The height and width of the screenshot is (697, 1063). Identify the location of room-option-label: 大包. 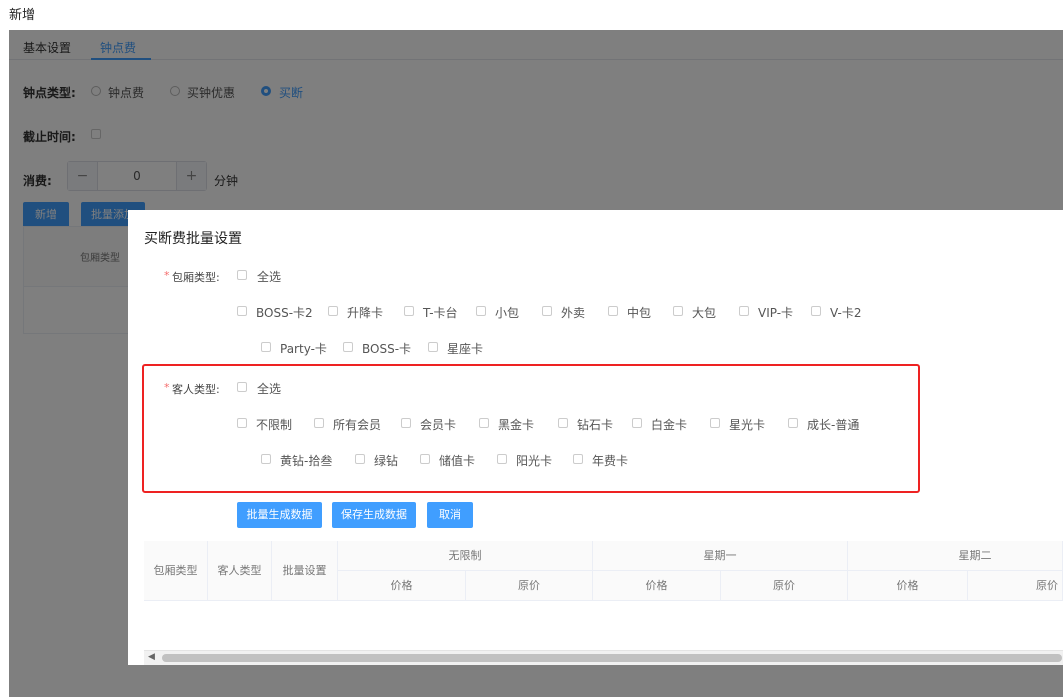
(704, 313).